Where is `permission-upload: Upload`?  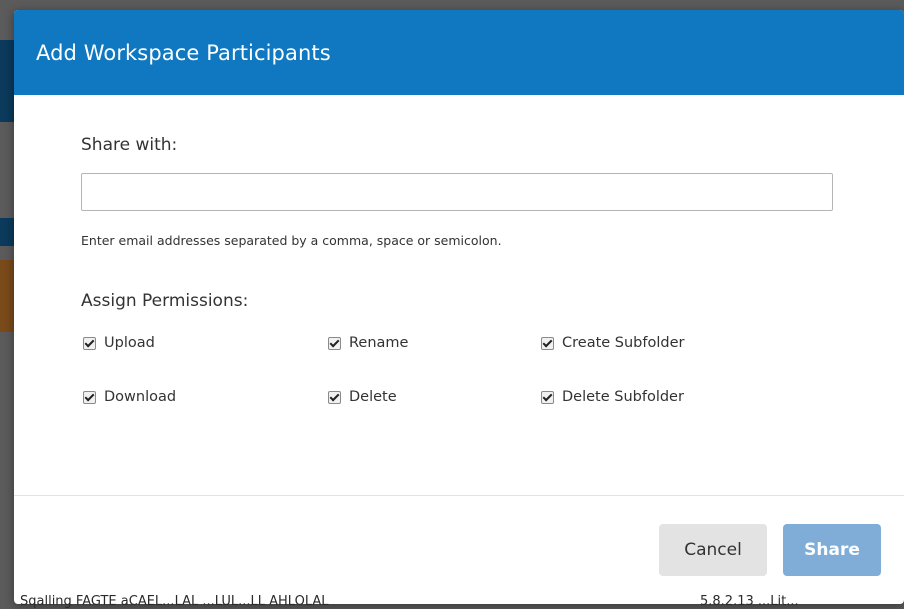
permission-upload: Upload is located at coordinates (119, 343).